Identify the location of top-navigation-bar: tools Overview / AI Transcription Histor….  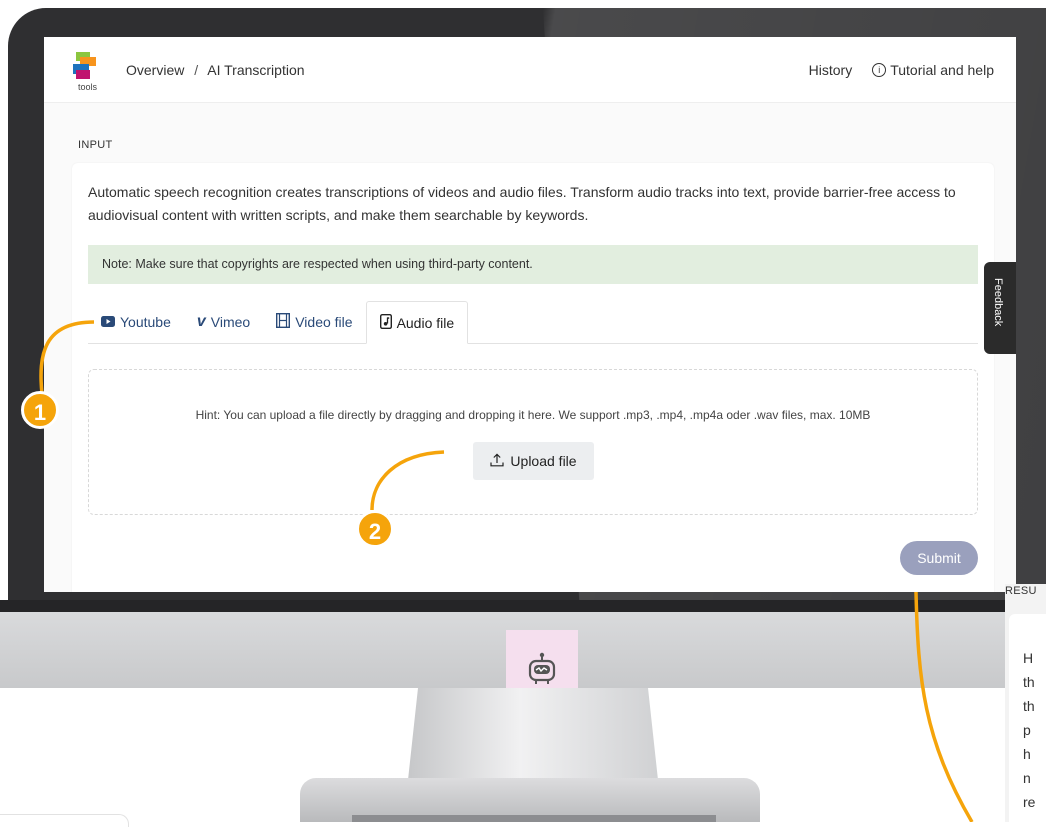
(530, 70).